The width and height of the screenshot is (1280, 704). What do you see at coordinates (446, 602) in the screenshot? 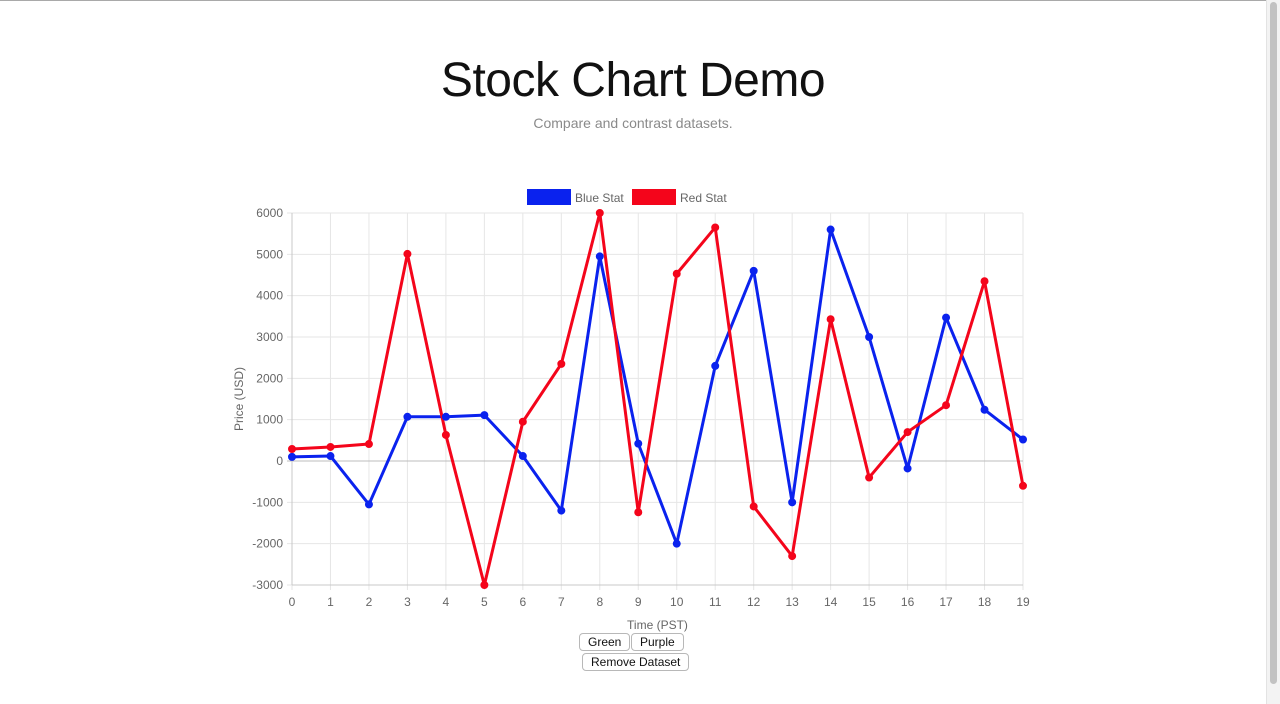
I see `x-tick-label: 4` at bounding box center [446, 602].